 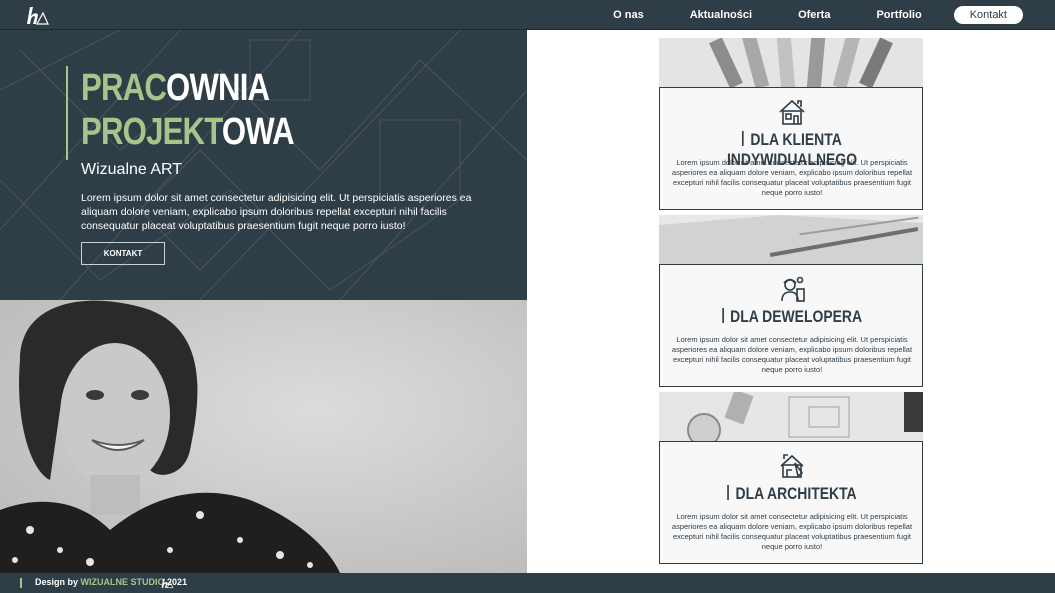 I want to click on house-icon, so click(x=792, y=112).